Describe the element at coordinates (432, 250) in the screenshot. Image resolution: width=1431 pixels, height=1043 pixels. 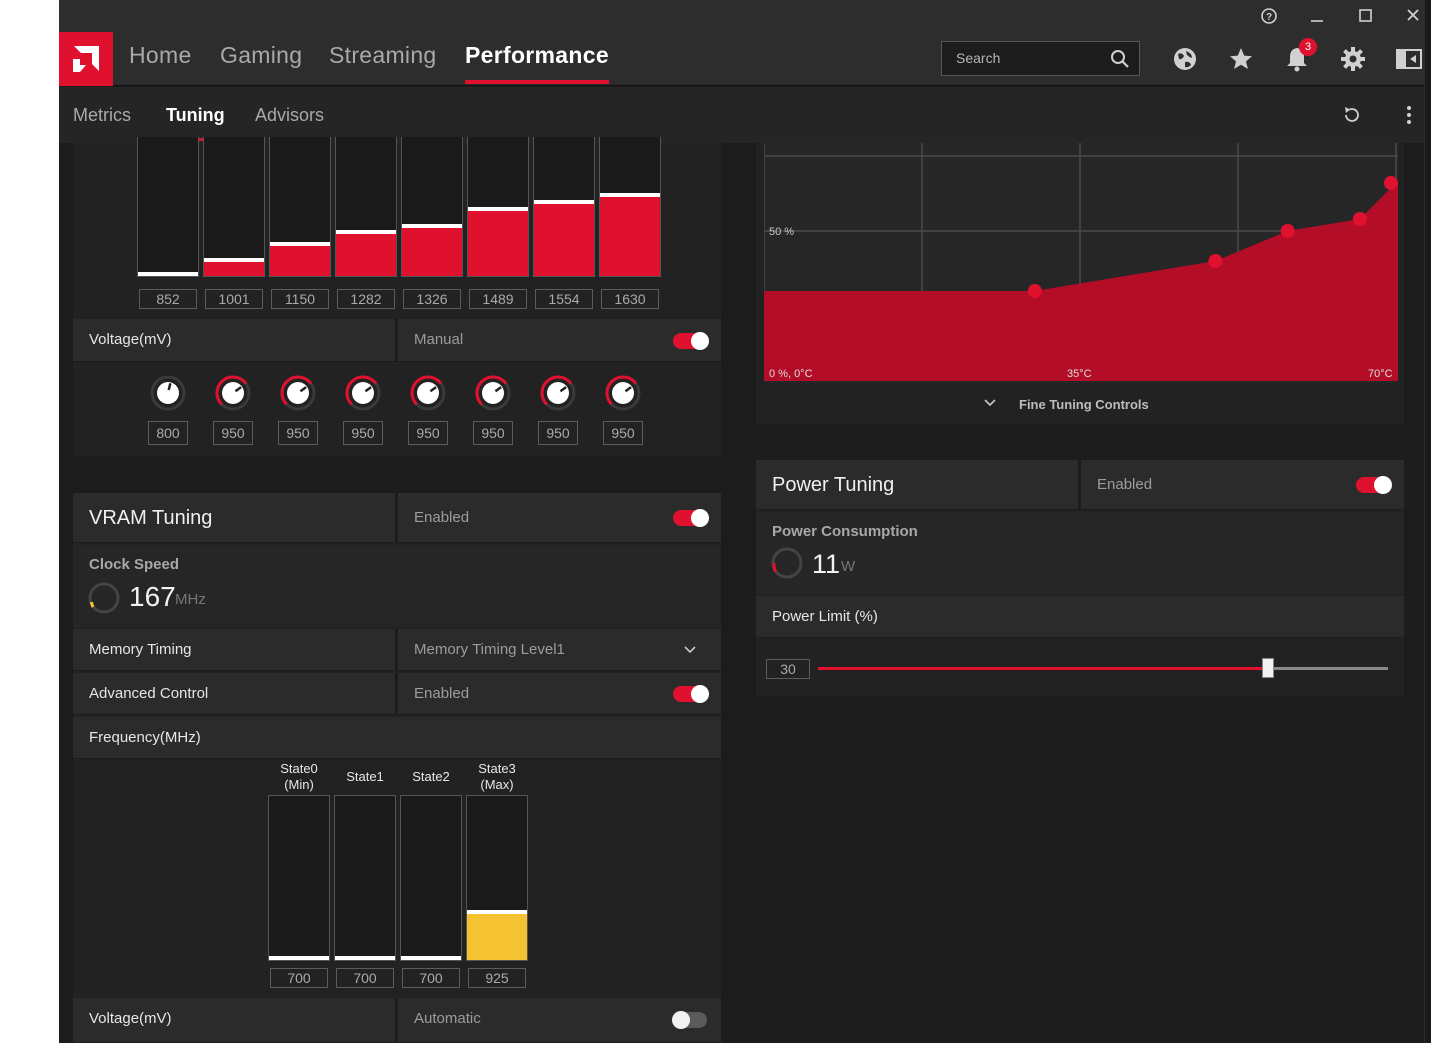
I see `gpu-state-bar-fill` at that location.